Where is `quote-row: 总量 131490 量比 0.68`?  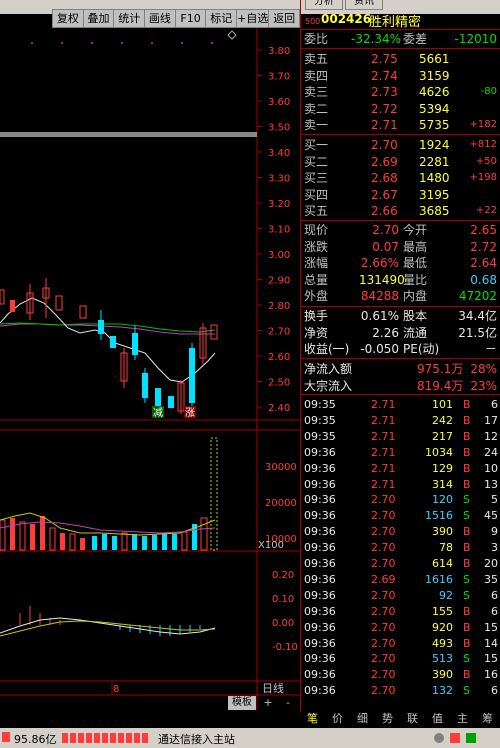 quote-row: 总量 131490 量比 0.68 is located at coordinates (400, 280).